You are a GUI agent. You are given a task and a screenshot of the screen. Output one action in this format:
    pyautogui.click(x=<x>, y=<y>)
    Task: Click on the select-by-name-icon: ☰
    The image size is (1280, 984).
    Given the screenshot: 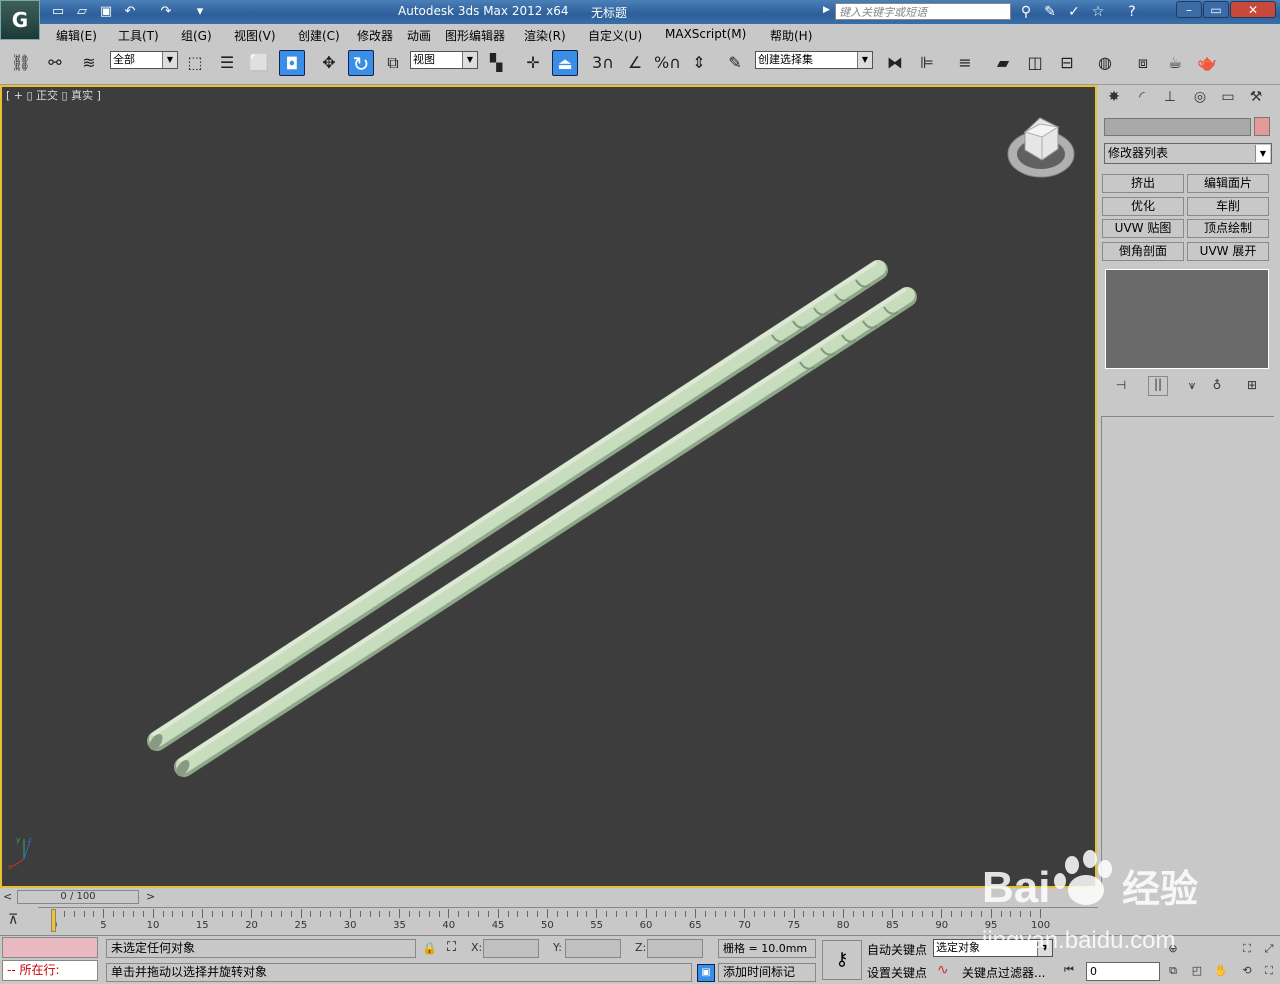 What is the action you would take?
    pyautogui.click(x=227, y=63)
    